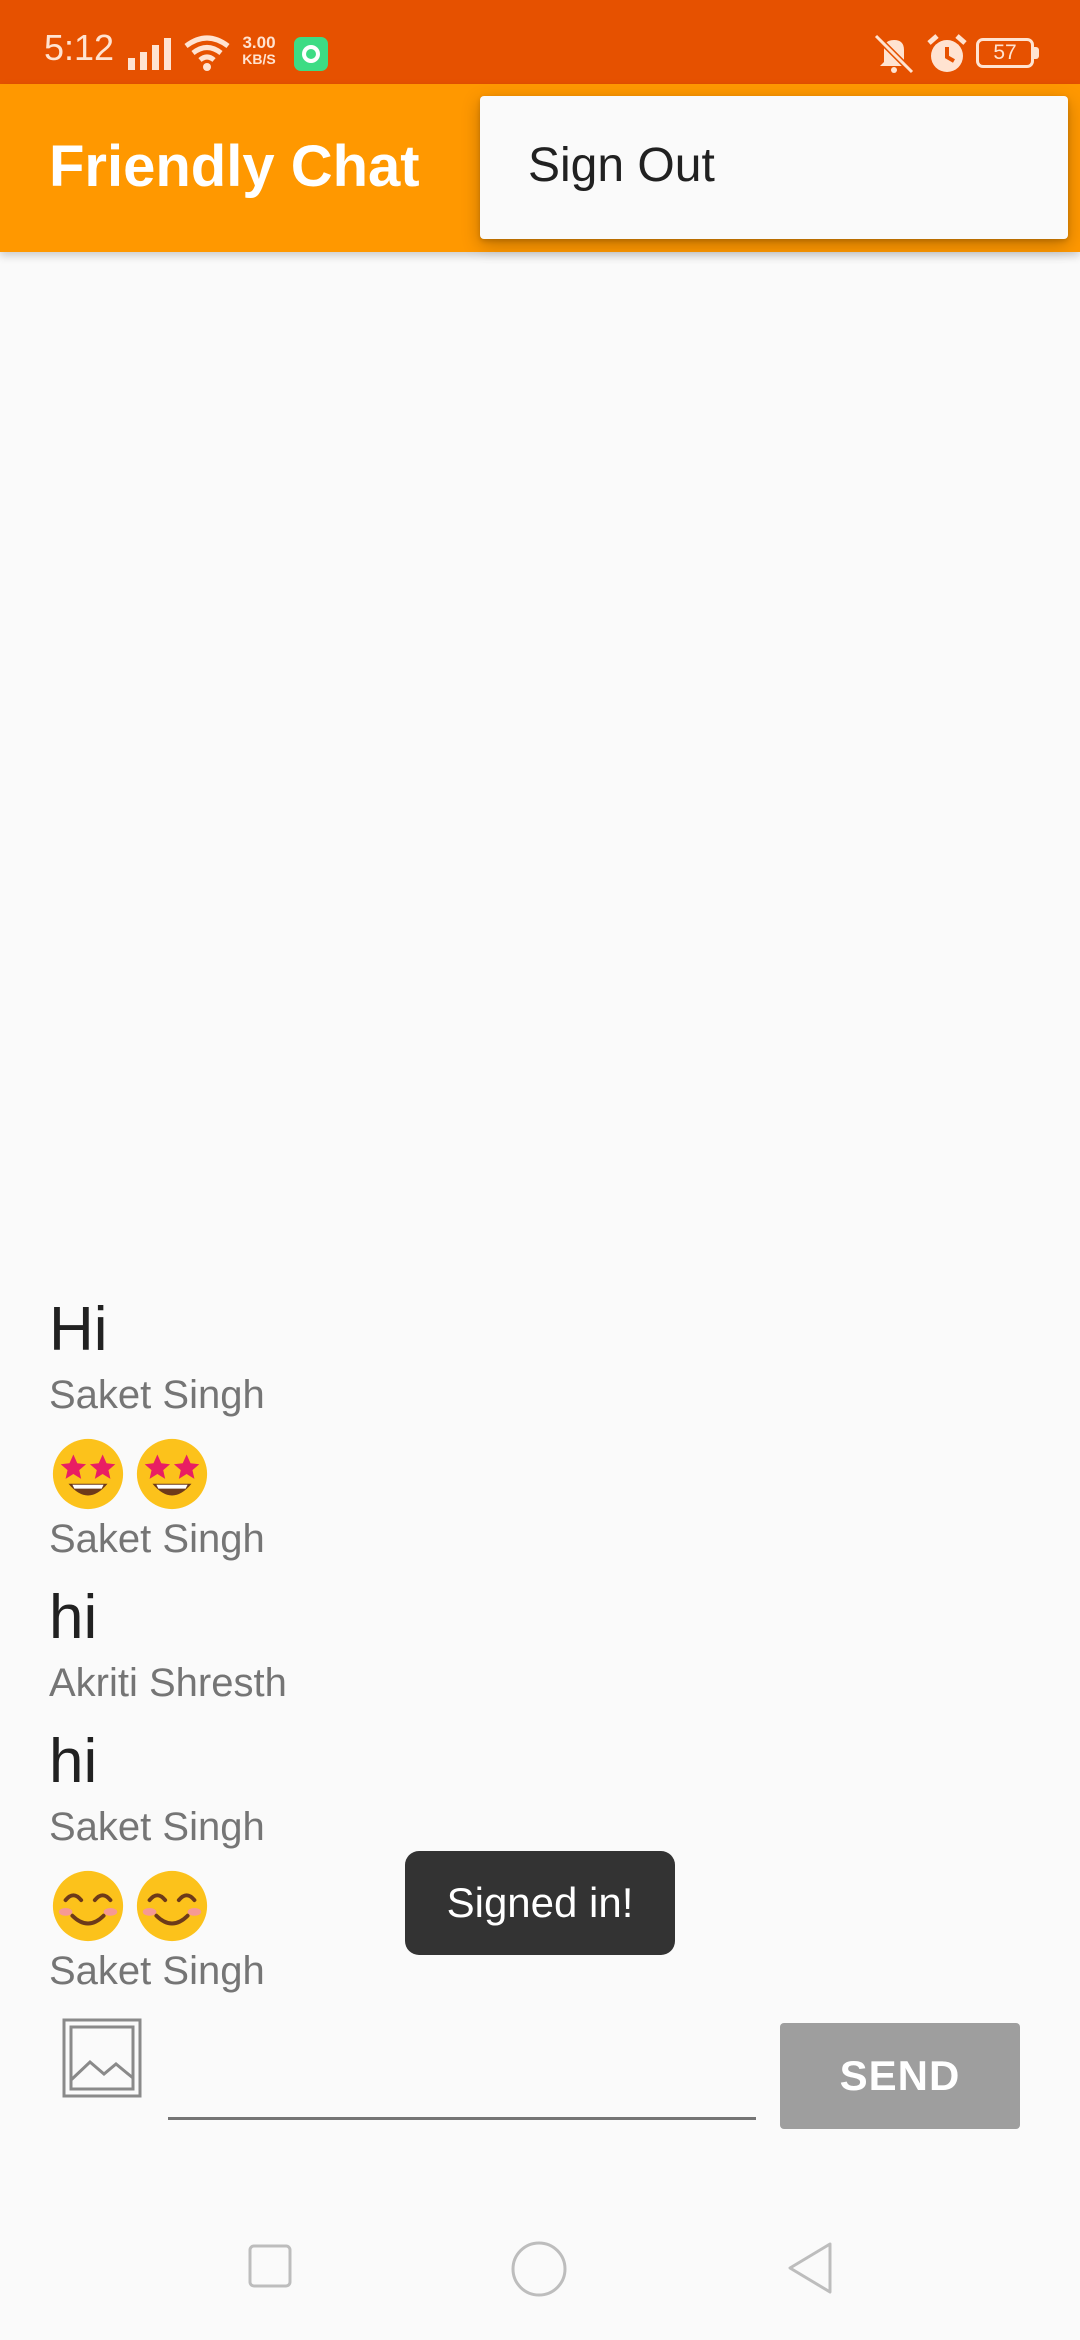  Describe the element at coordinates (947, 53) in the screenshot. I see `alarm-icon` at that location.